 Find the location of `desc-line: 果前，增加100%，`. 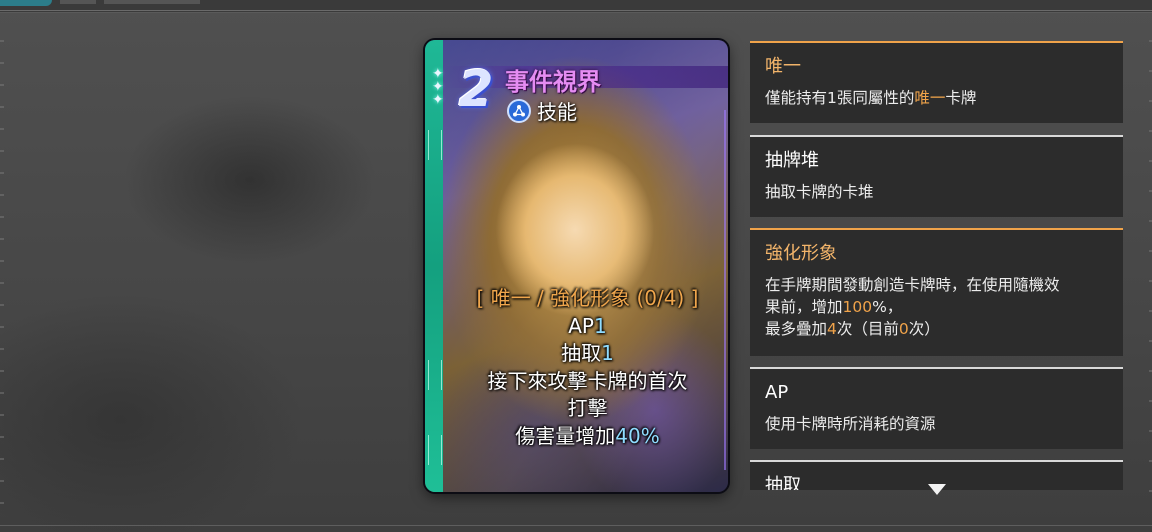

desc-line: 果前，增加100%， is located at coordinates (936, 307).